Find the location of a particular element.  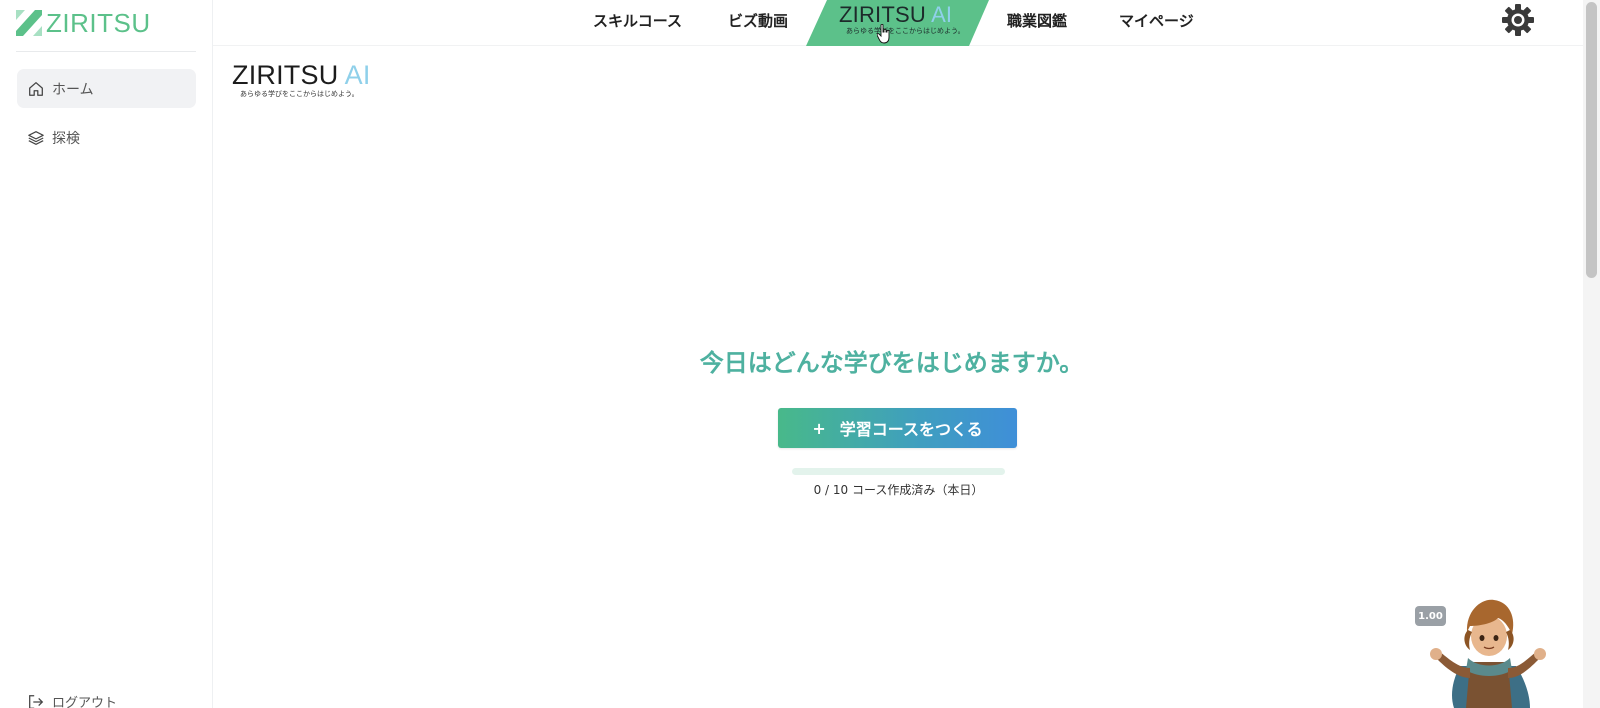

sidebar-item-explore: 探検 is located at coordinates (106, 137).